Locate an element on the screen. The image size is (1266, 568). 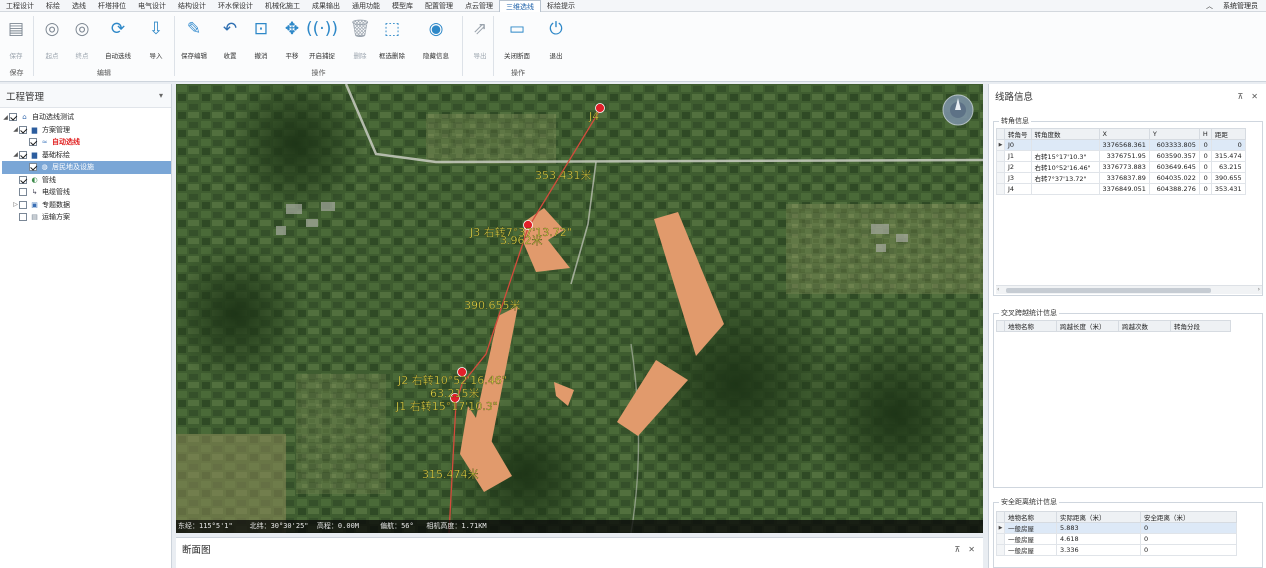
table-cell: 3.336 is located at coordinates (1098, 550).